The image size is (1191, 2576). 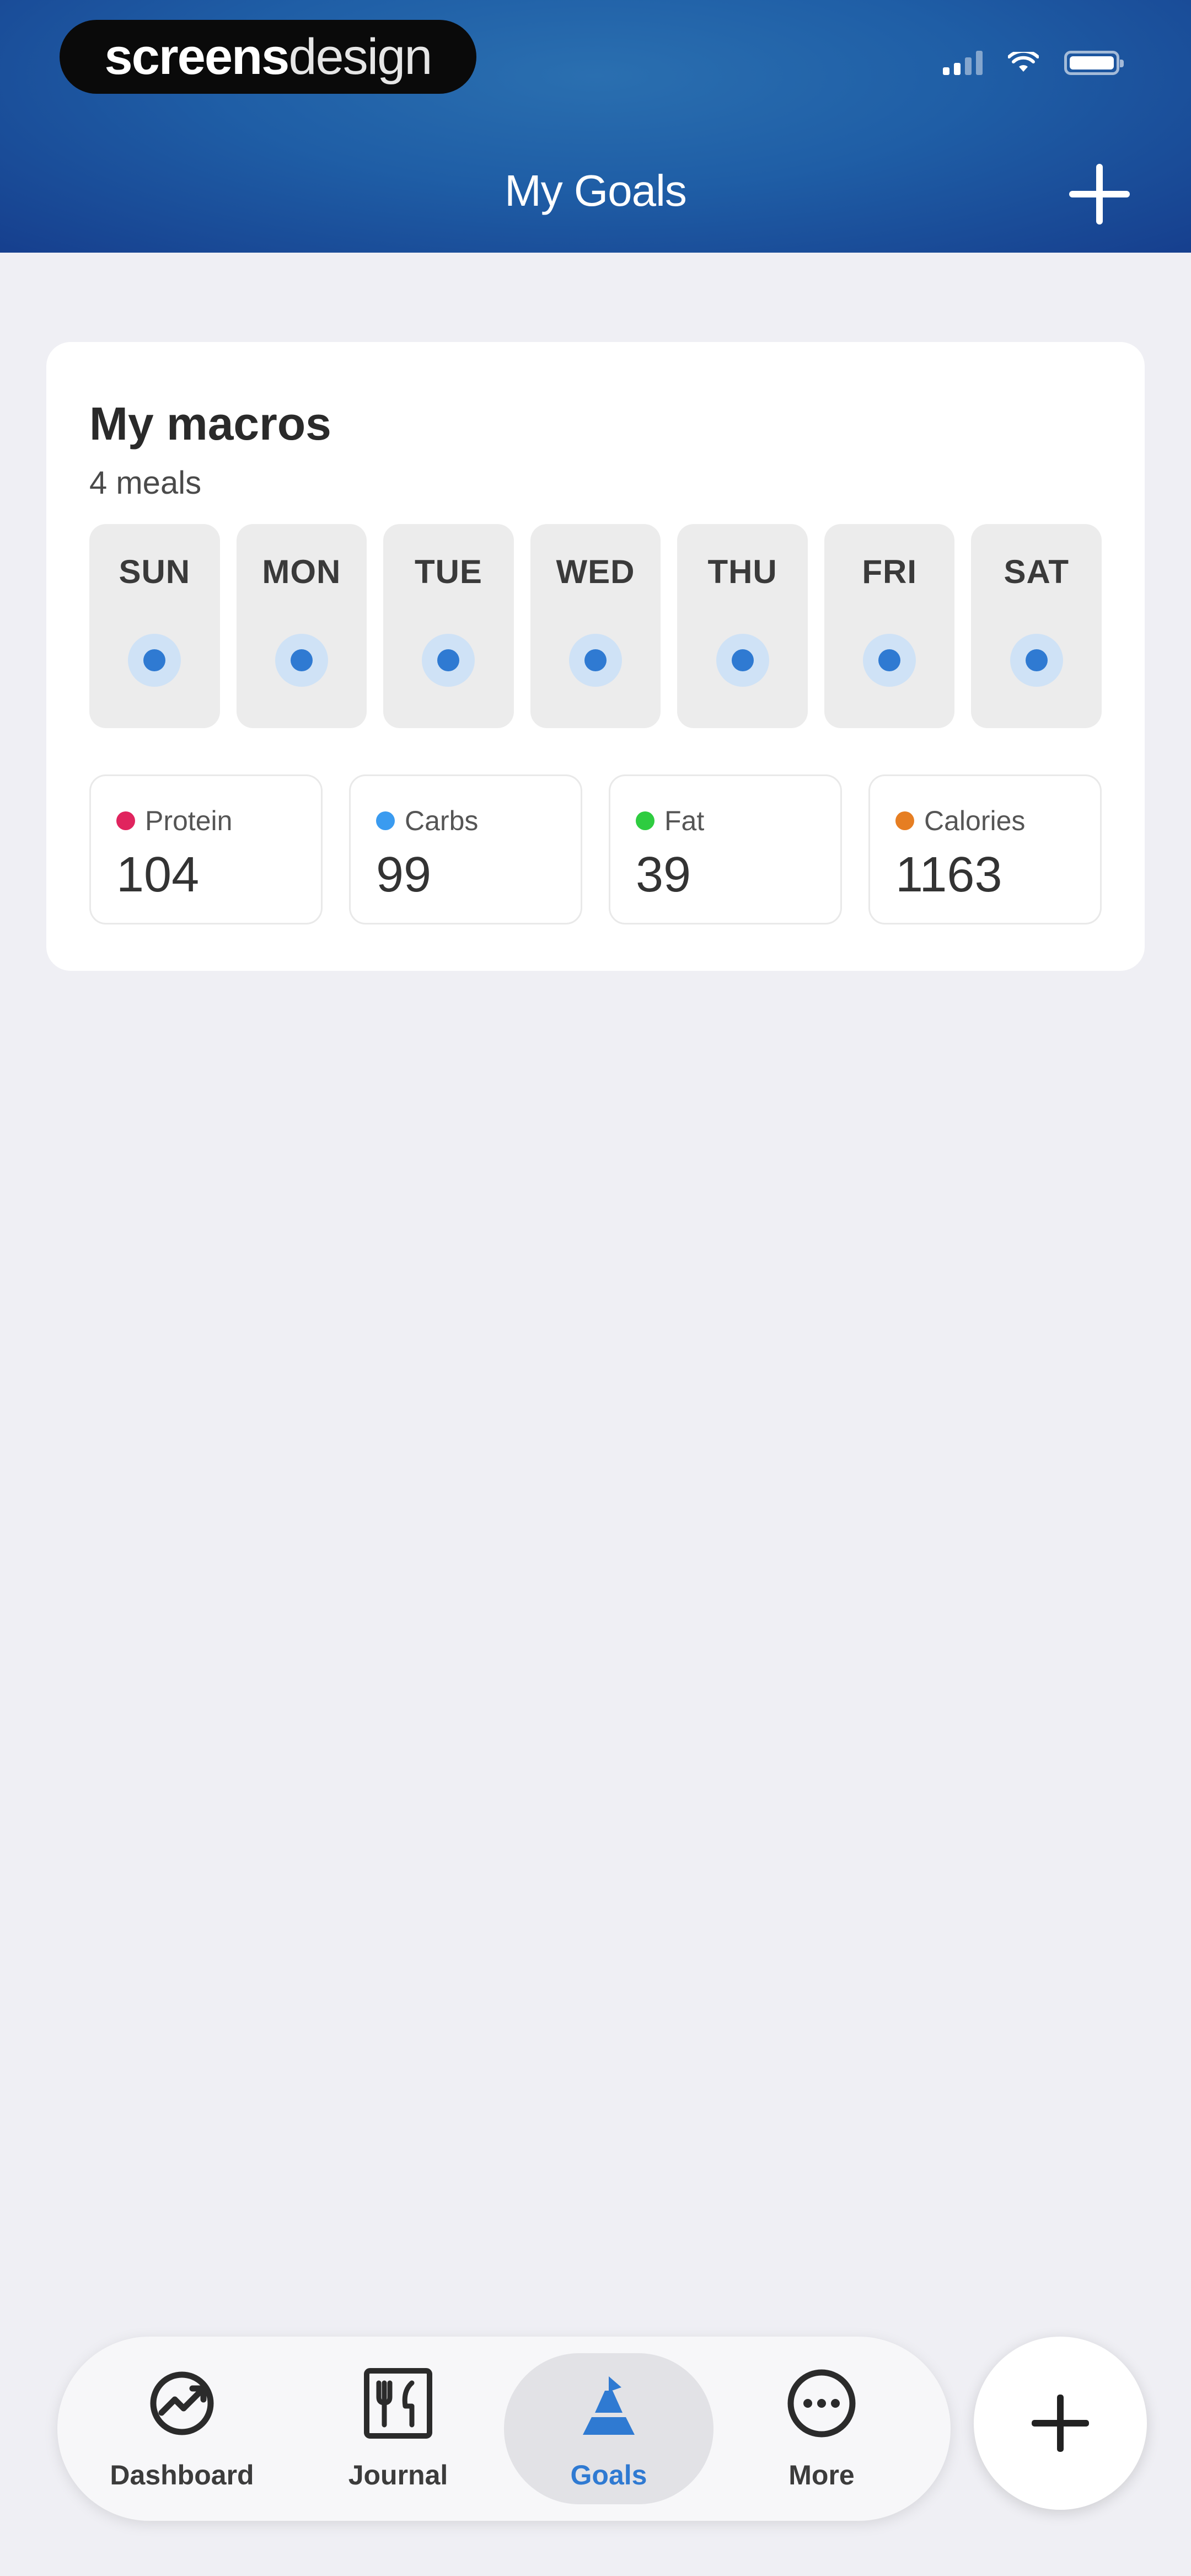 I want to click on screensdesign-logo: screens design, so click(x=268, y=57).